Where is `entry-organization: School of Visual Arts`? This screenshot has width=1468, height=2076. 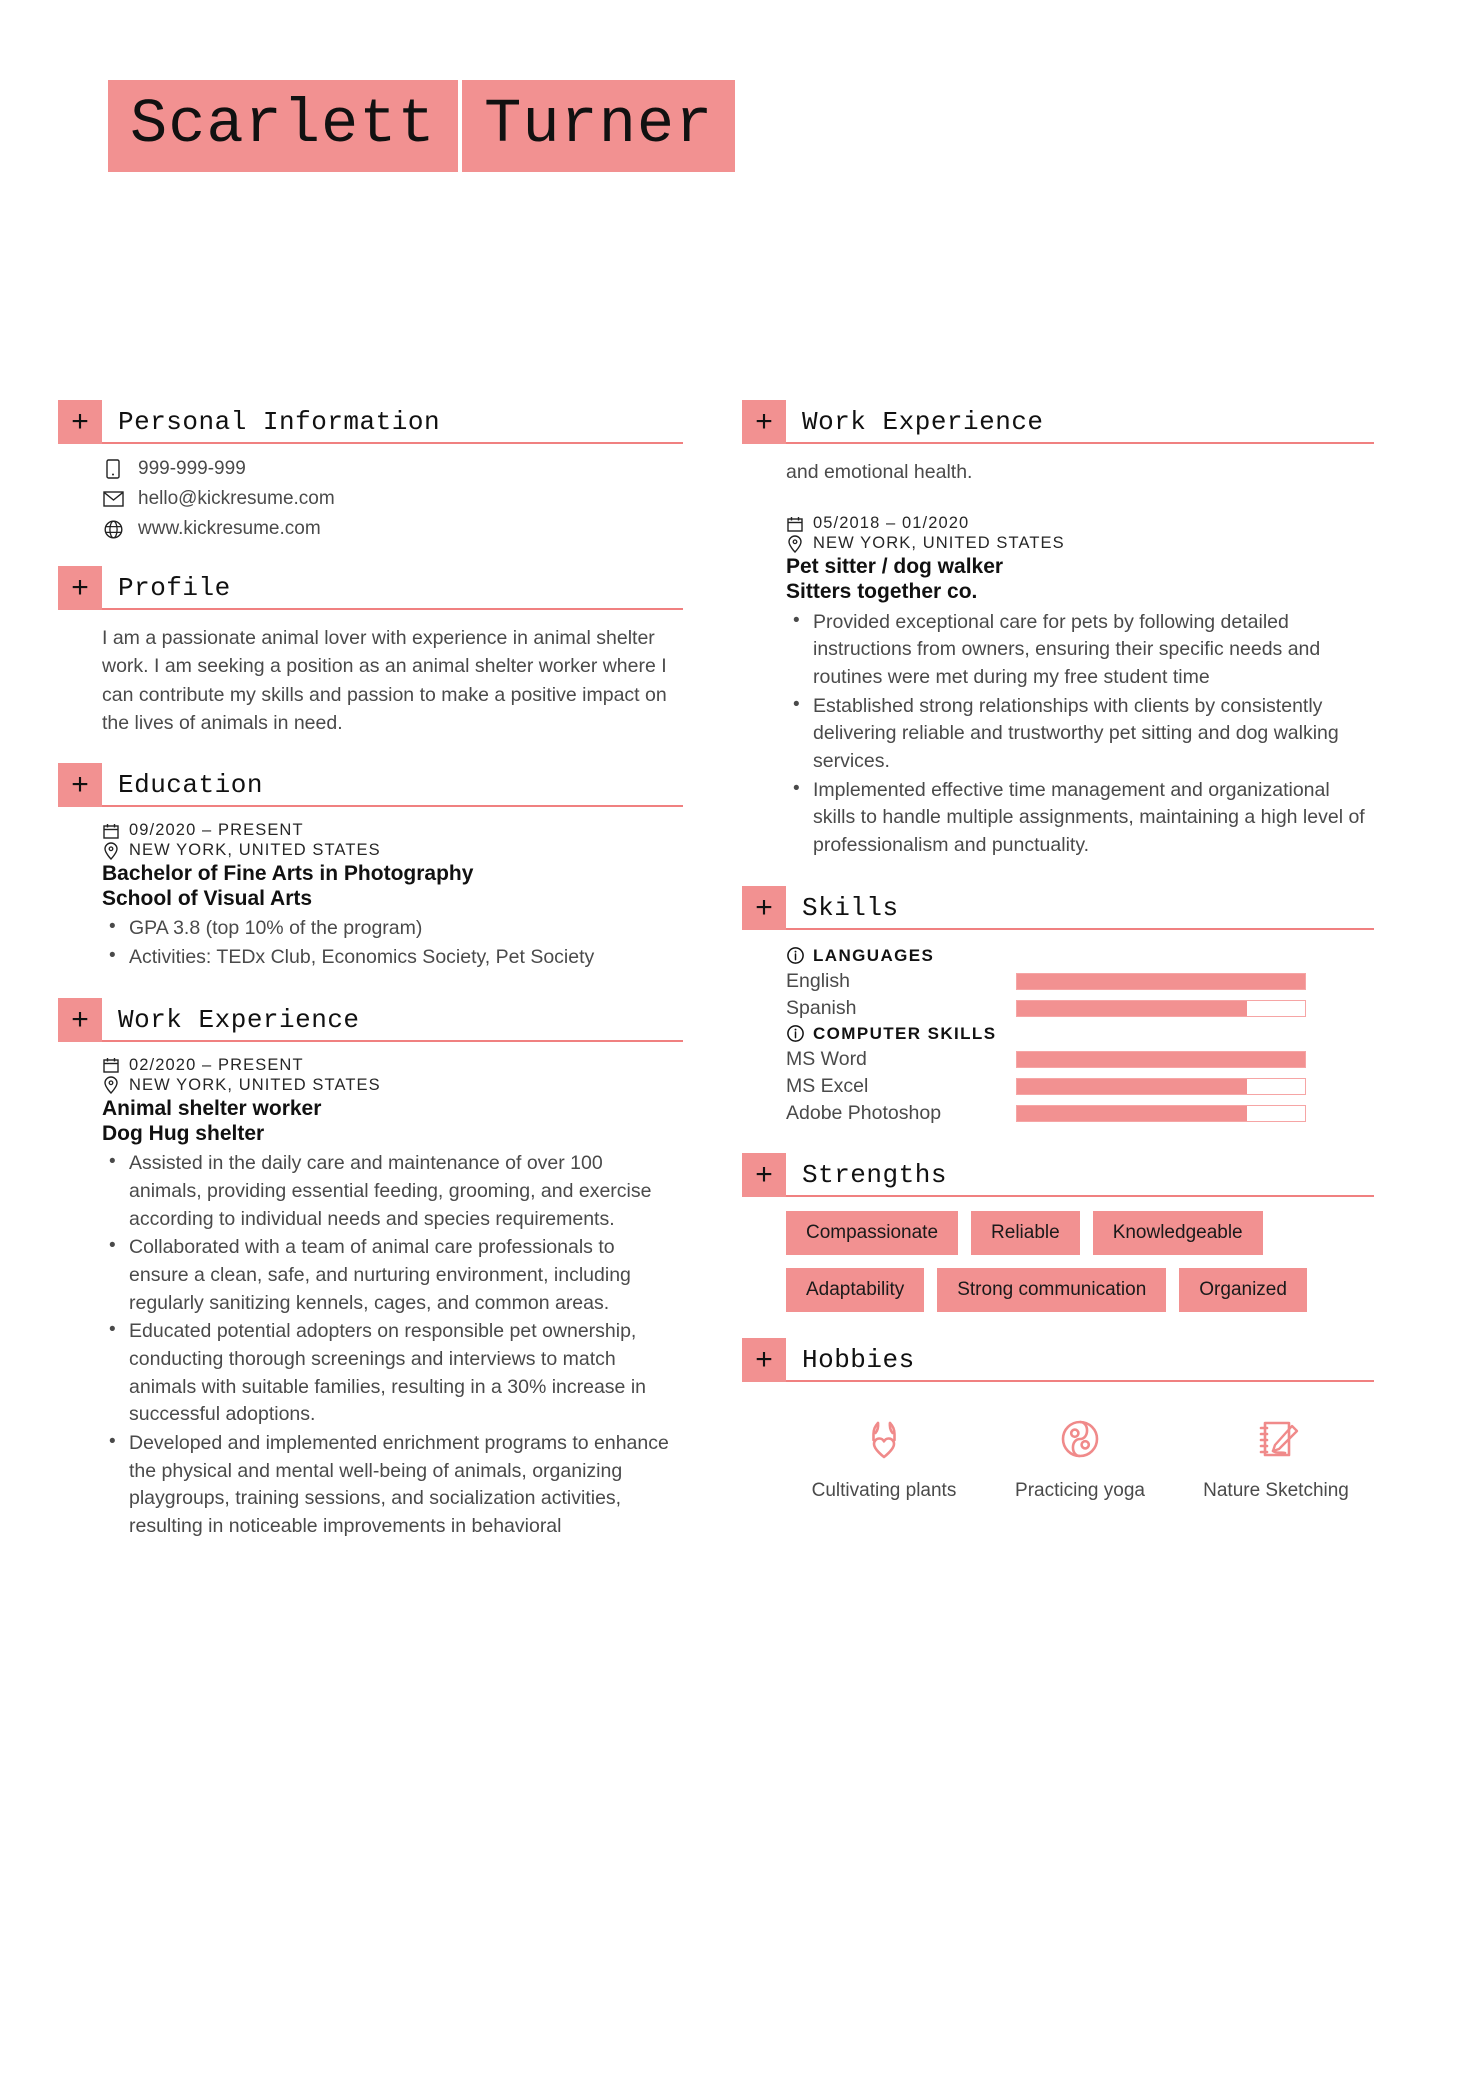 entry-organization: School of Visual Arts is located at coordinates (207, 899).